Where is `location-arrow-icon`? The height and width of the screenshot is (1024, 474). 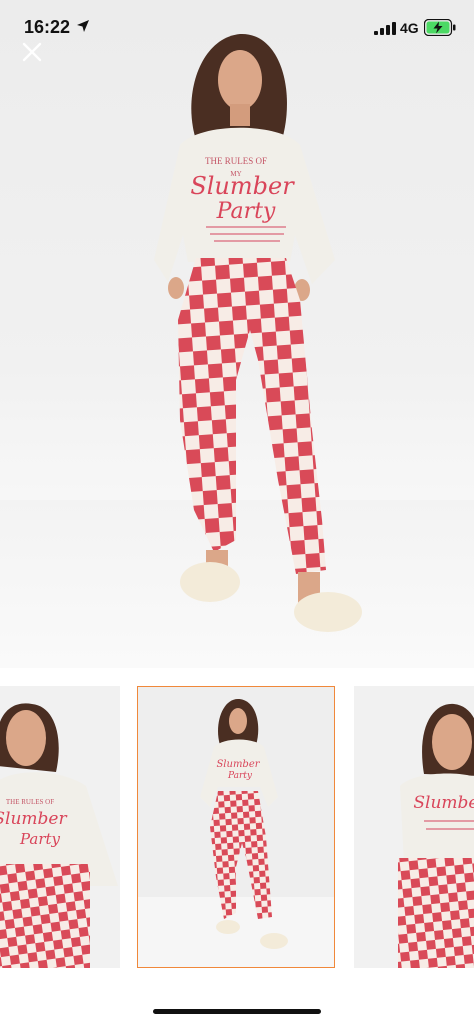
location-arrow-icon is located at coordinates (83, 26).